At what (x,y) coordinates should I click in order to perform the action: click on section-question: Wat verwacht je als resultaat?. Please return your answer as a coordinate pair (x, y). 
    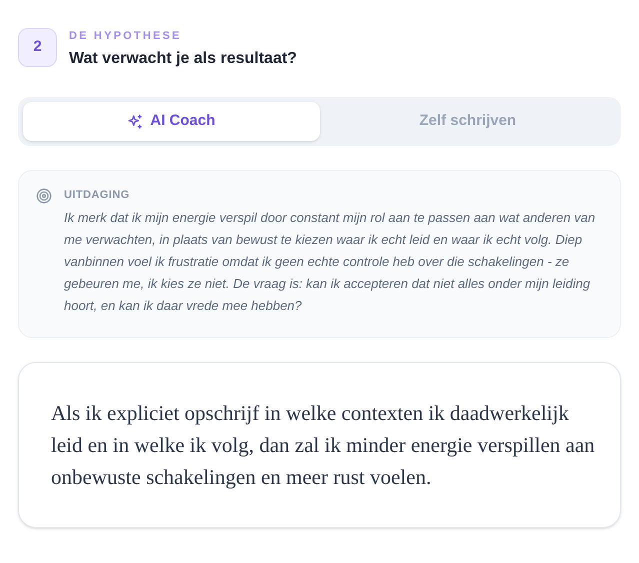
    Looking at the image, I should click on (183, 59).